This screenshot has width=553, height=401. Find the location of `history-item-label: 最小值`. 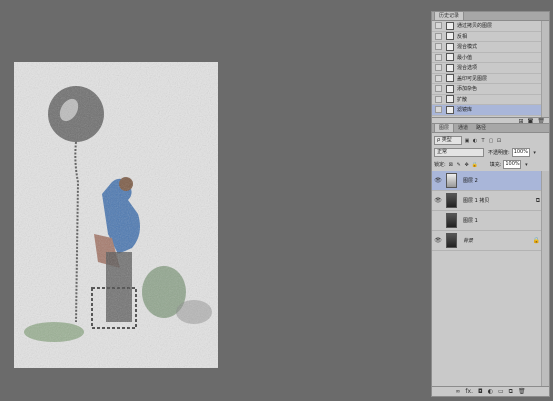

history-item-label: 最小值 is located at coordinates (465, 57).